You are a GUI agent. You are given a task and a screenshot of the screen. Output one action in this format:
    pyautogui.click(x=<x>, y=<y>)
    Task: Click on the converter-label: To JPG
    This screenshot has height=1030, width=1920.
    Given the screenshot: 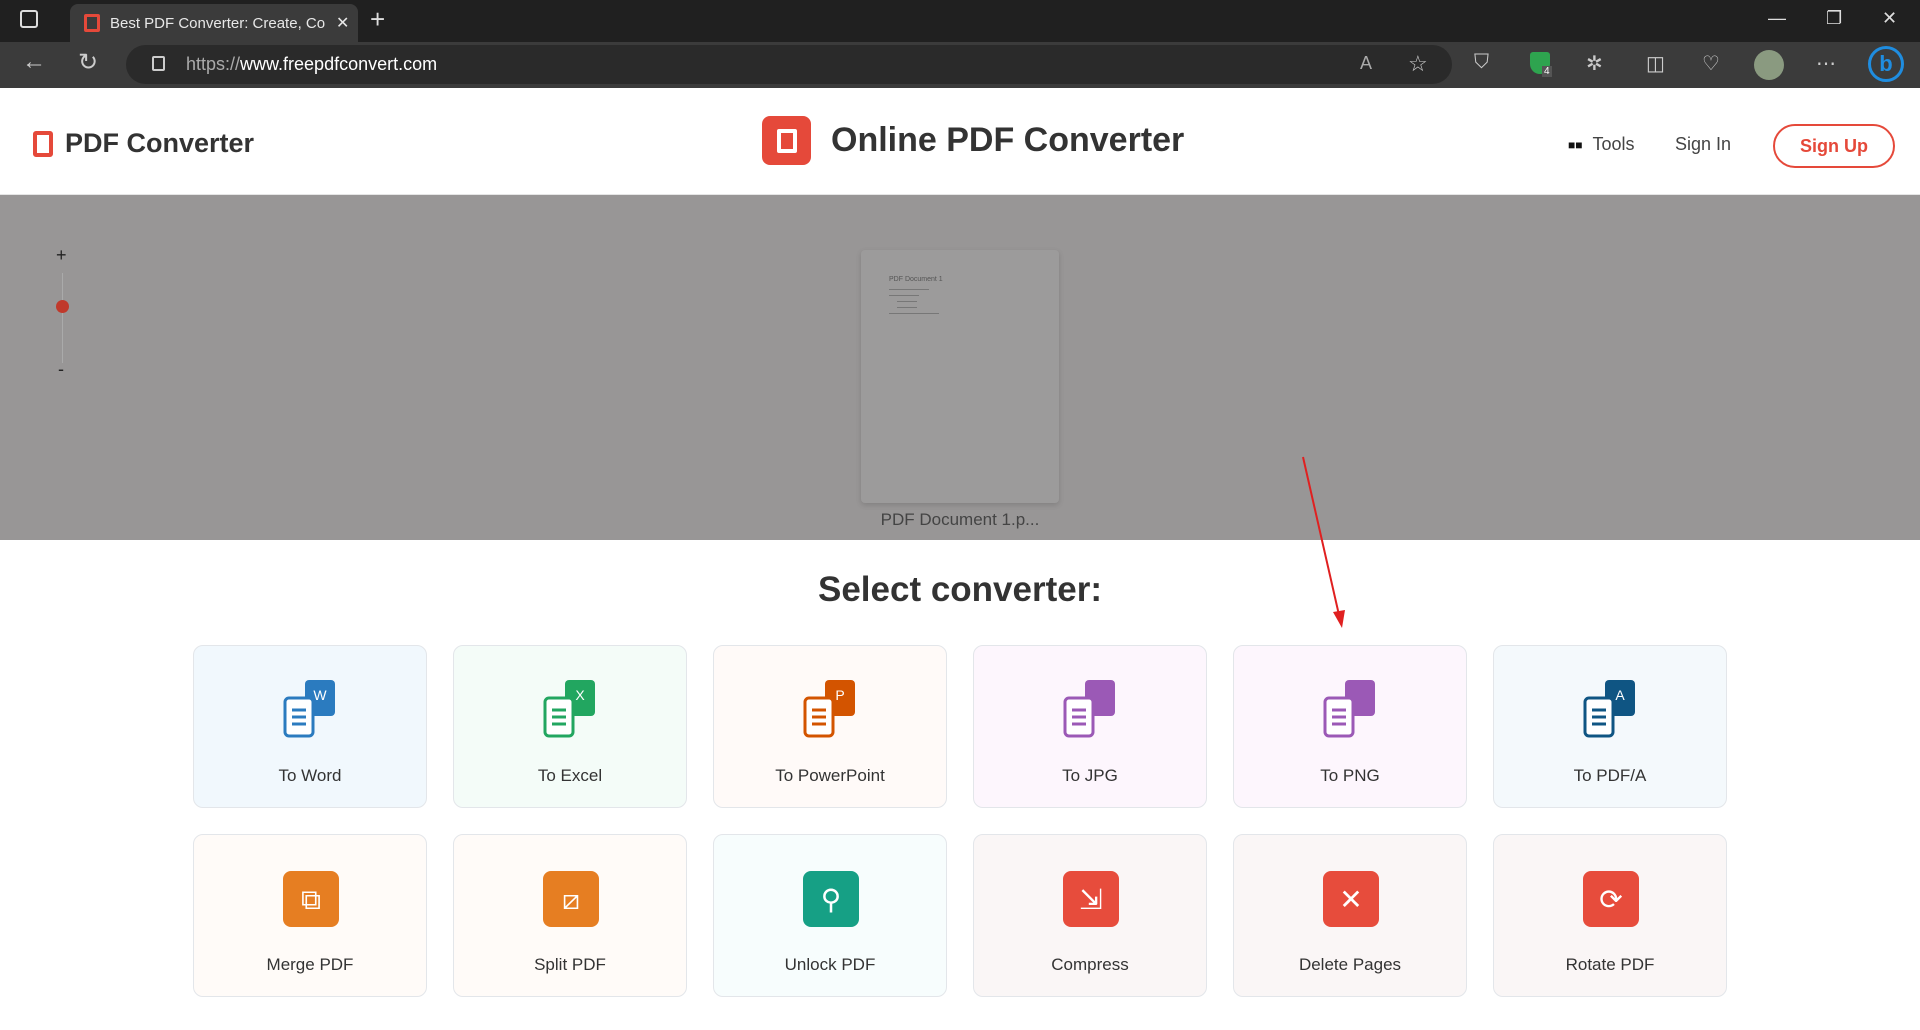 What is the action you would take?
    pyautogui.click(x=1090, y=775)
    